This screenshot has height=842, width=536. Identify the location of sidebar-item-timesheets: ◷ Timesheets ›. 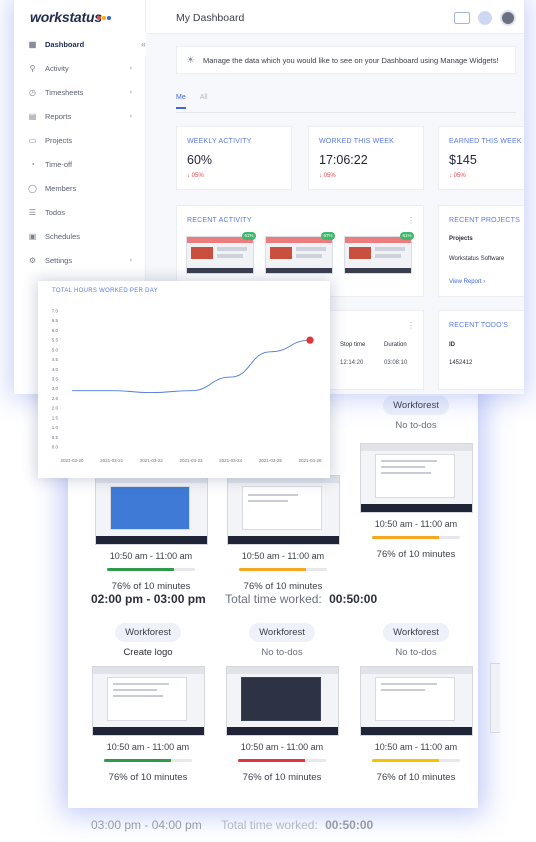
(80, 92).